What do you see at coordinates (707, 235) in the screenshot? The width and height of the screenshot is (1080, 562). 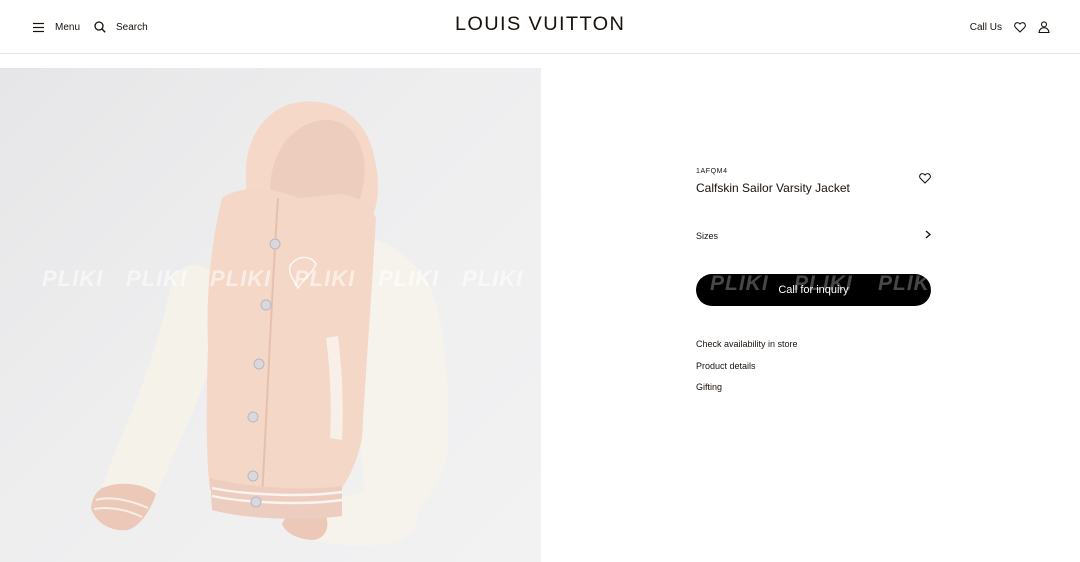 I see `sizes-label: Sizes` at bounding box center [707, 235].